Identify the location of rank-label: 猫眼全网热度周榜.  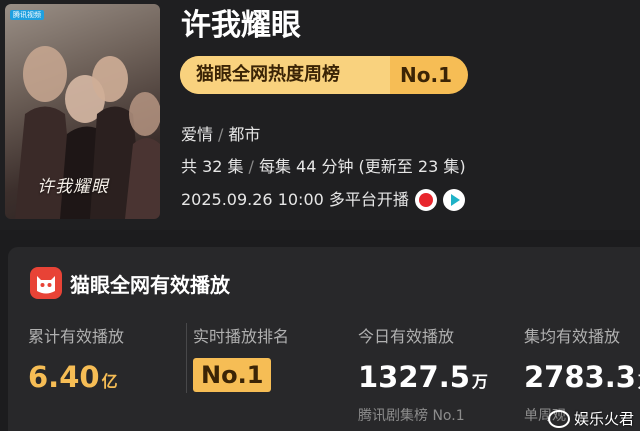
(285, 75).